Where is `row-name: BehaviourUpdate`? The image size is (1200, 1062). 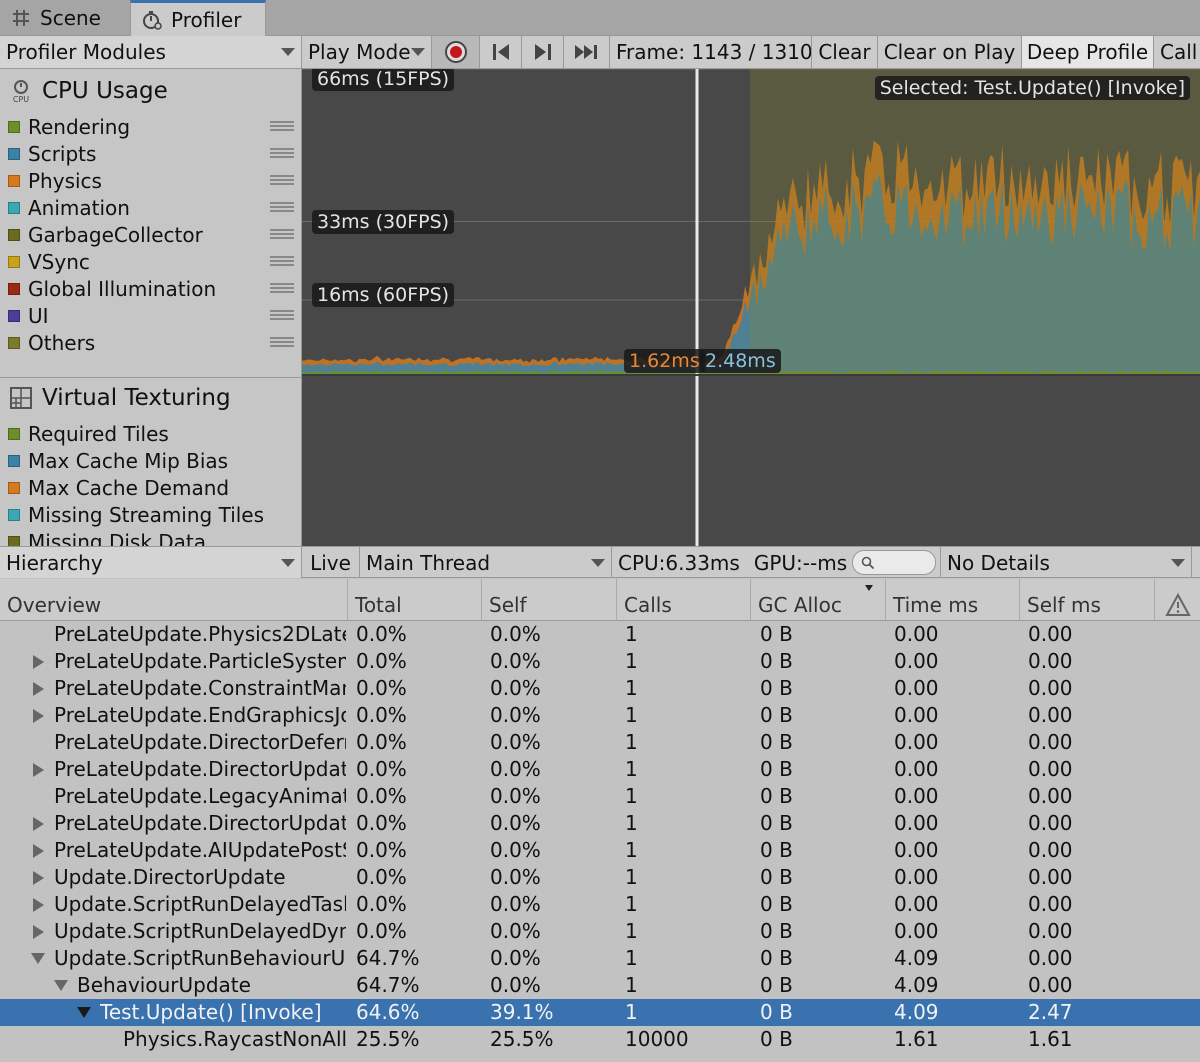 row-name: BehaviourUpdate is located at coordinates (164, 985).